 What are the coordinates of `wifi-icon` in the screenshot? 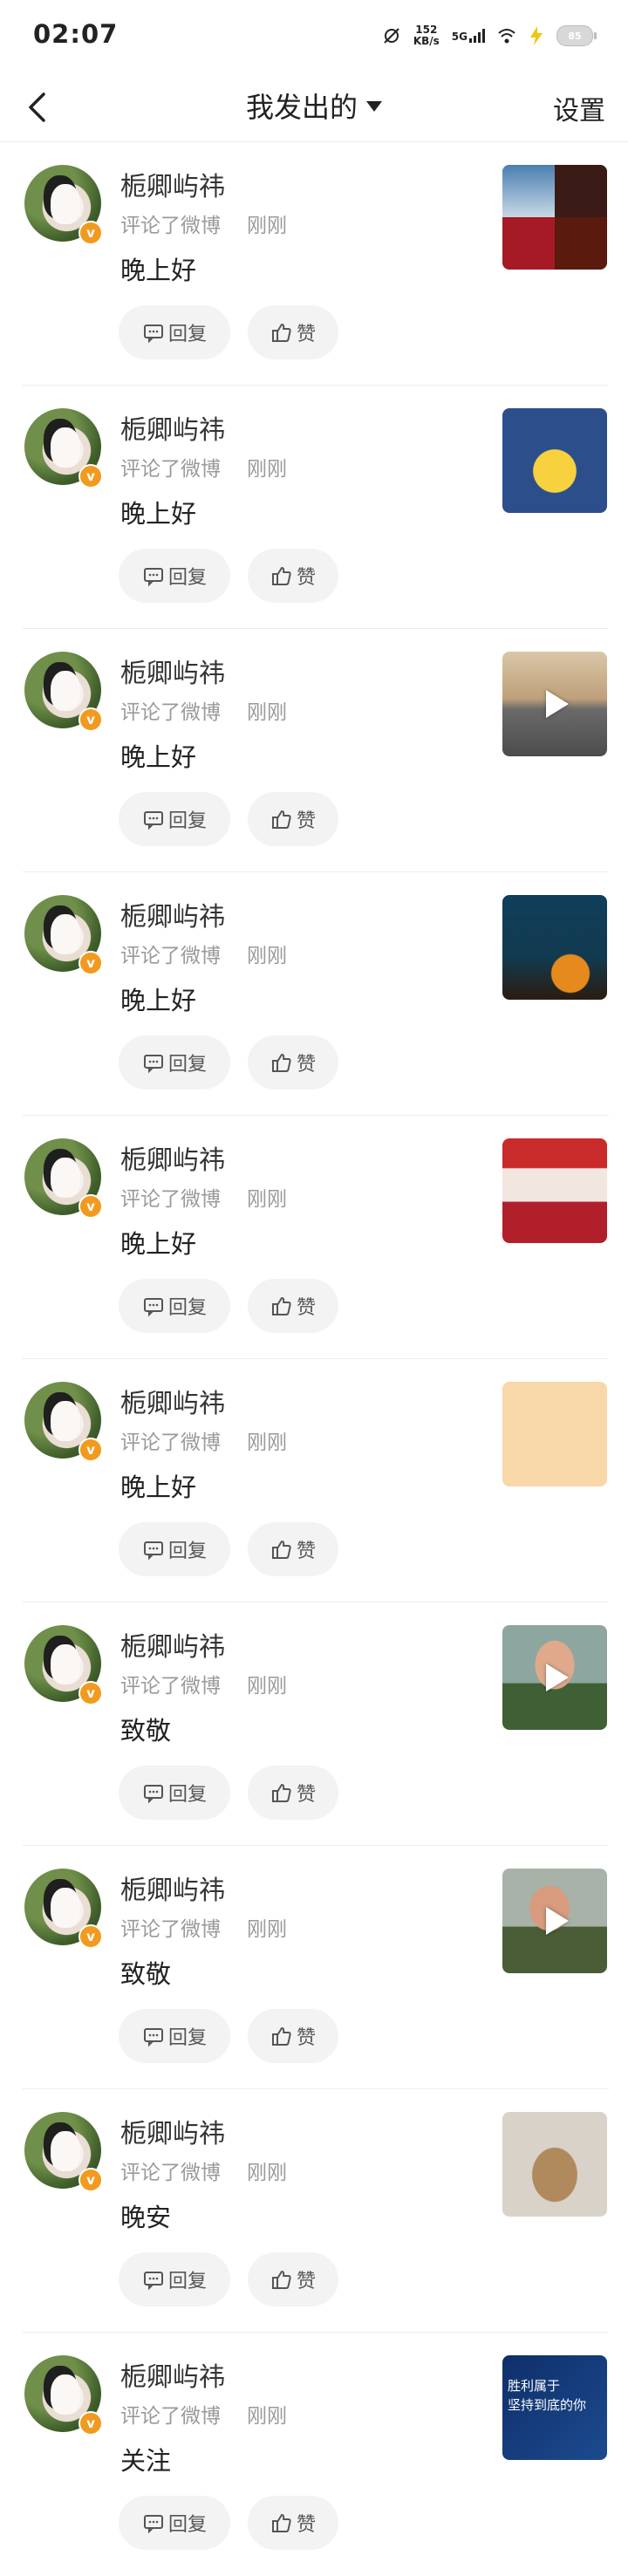 It's located at (506, 36).